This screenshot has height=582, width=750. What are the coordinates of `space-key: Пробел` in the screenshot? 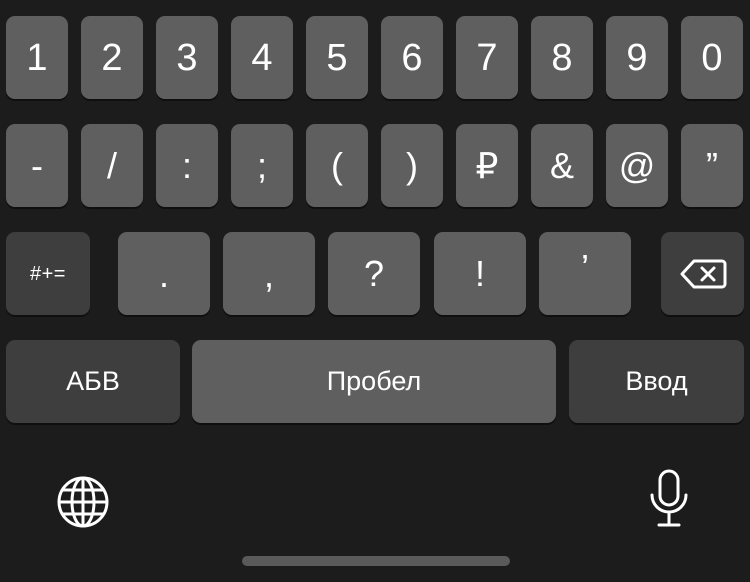 It's located at (374, 381).